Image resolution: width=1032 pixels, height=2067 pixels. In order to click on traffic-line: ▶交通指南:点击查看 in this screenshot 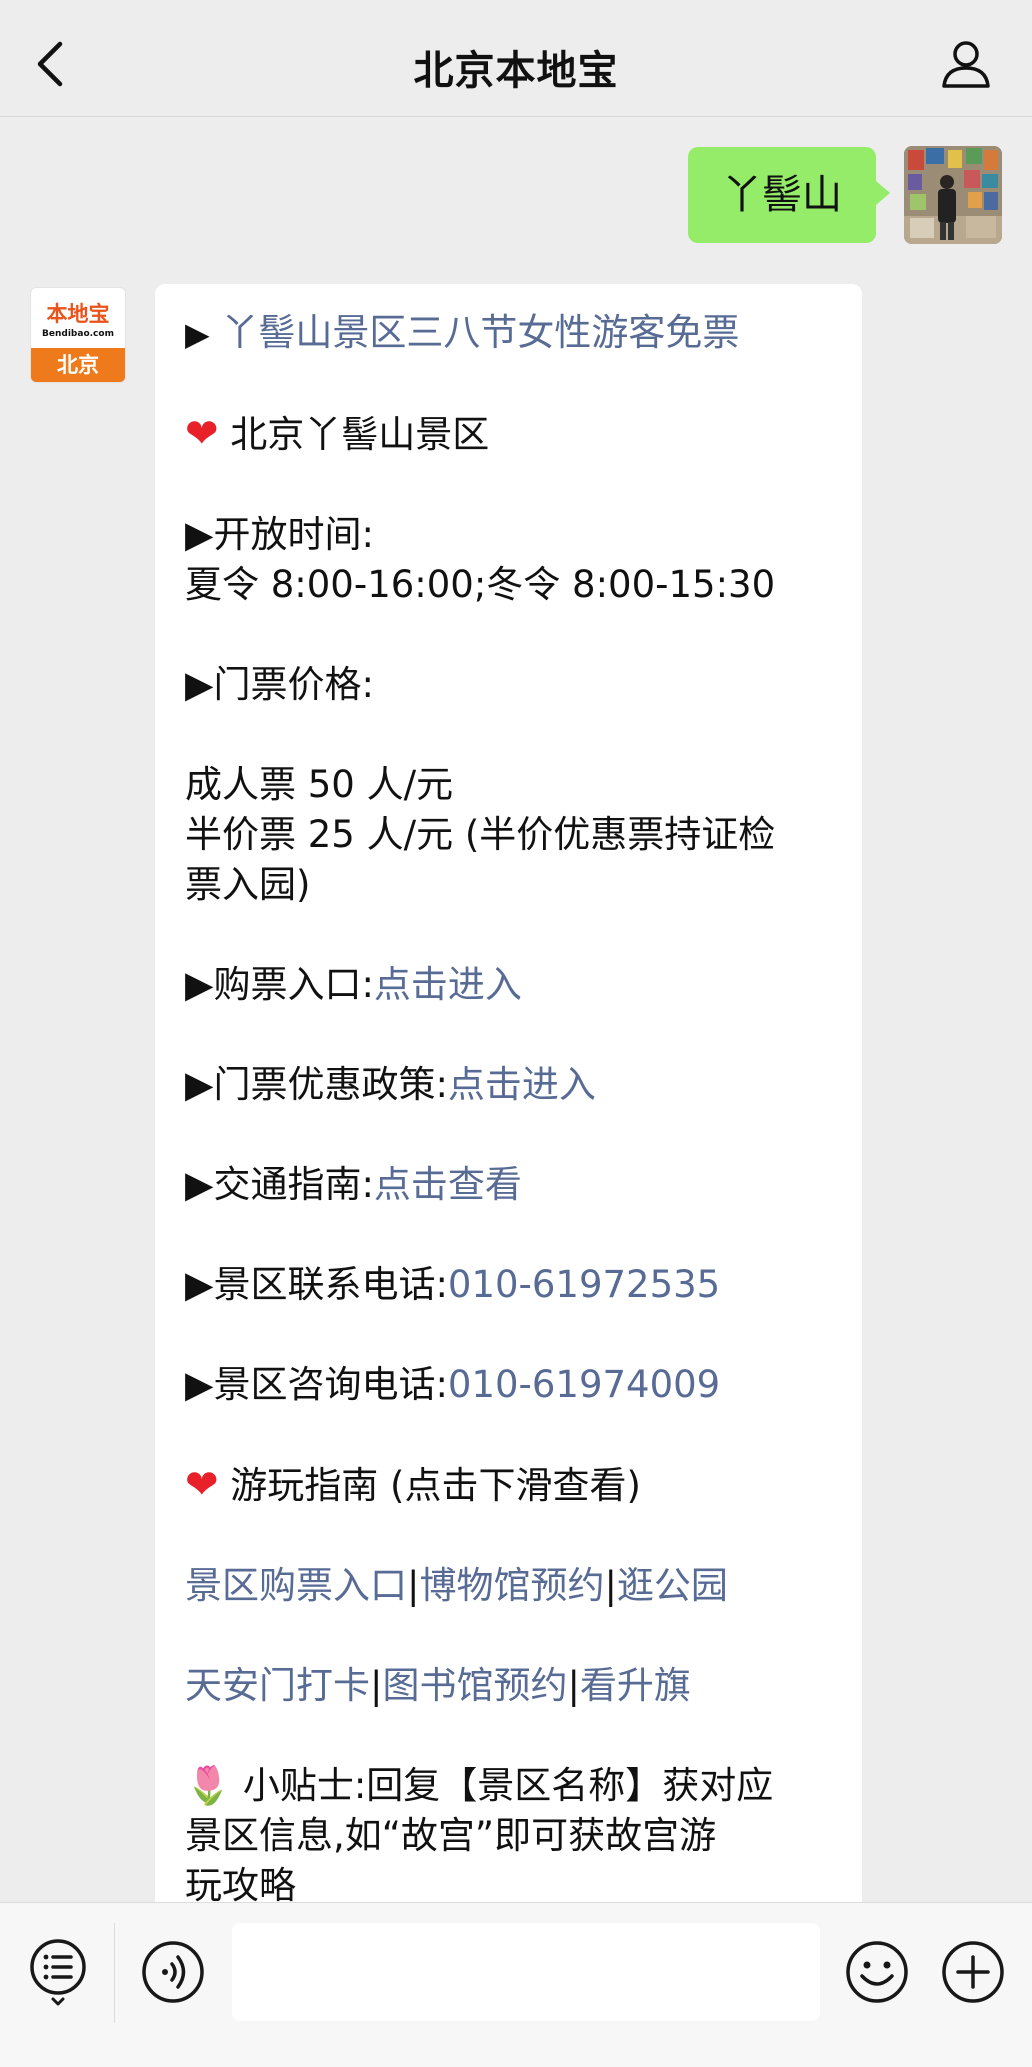, I will do `click(508, 1185)`.